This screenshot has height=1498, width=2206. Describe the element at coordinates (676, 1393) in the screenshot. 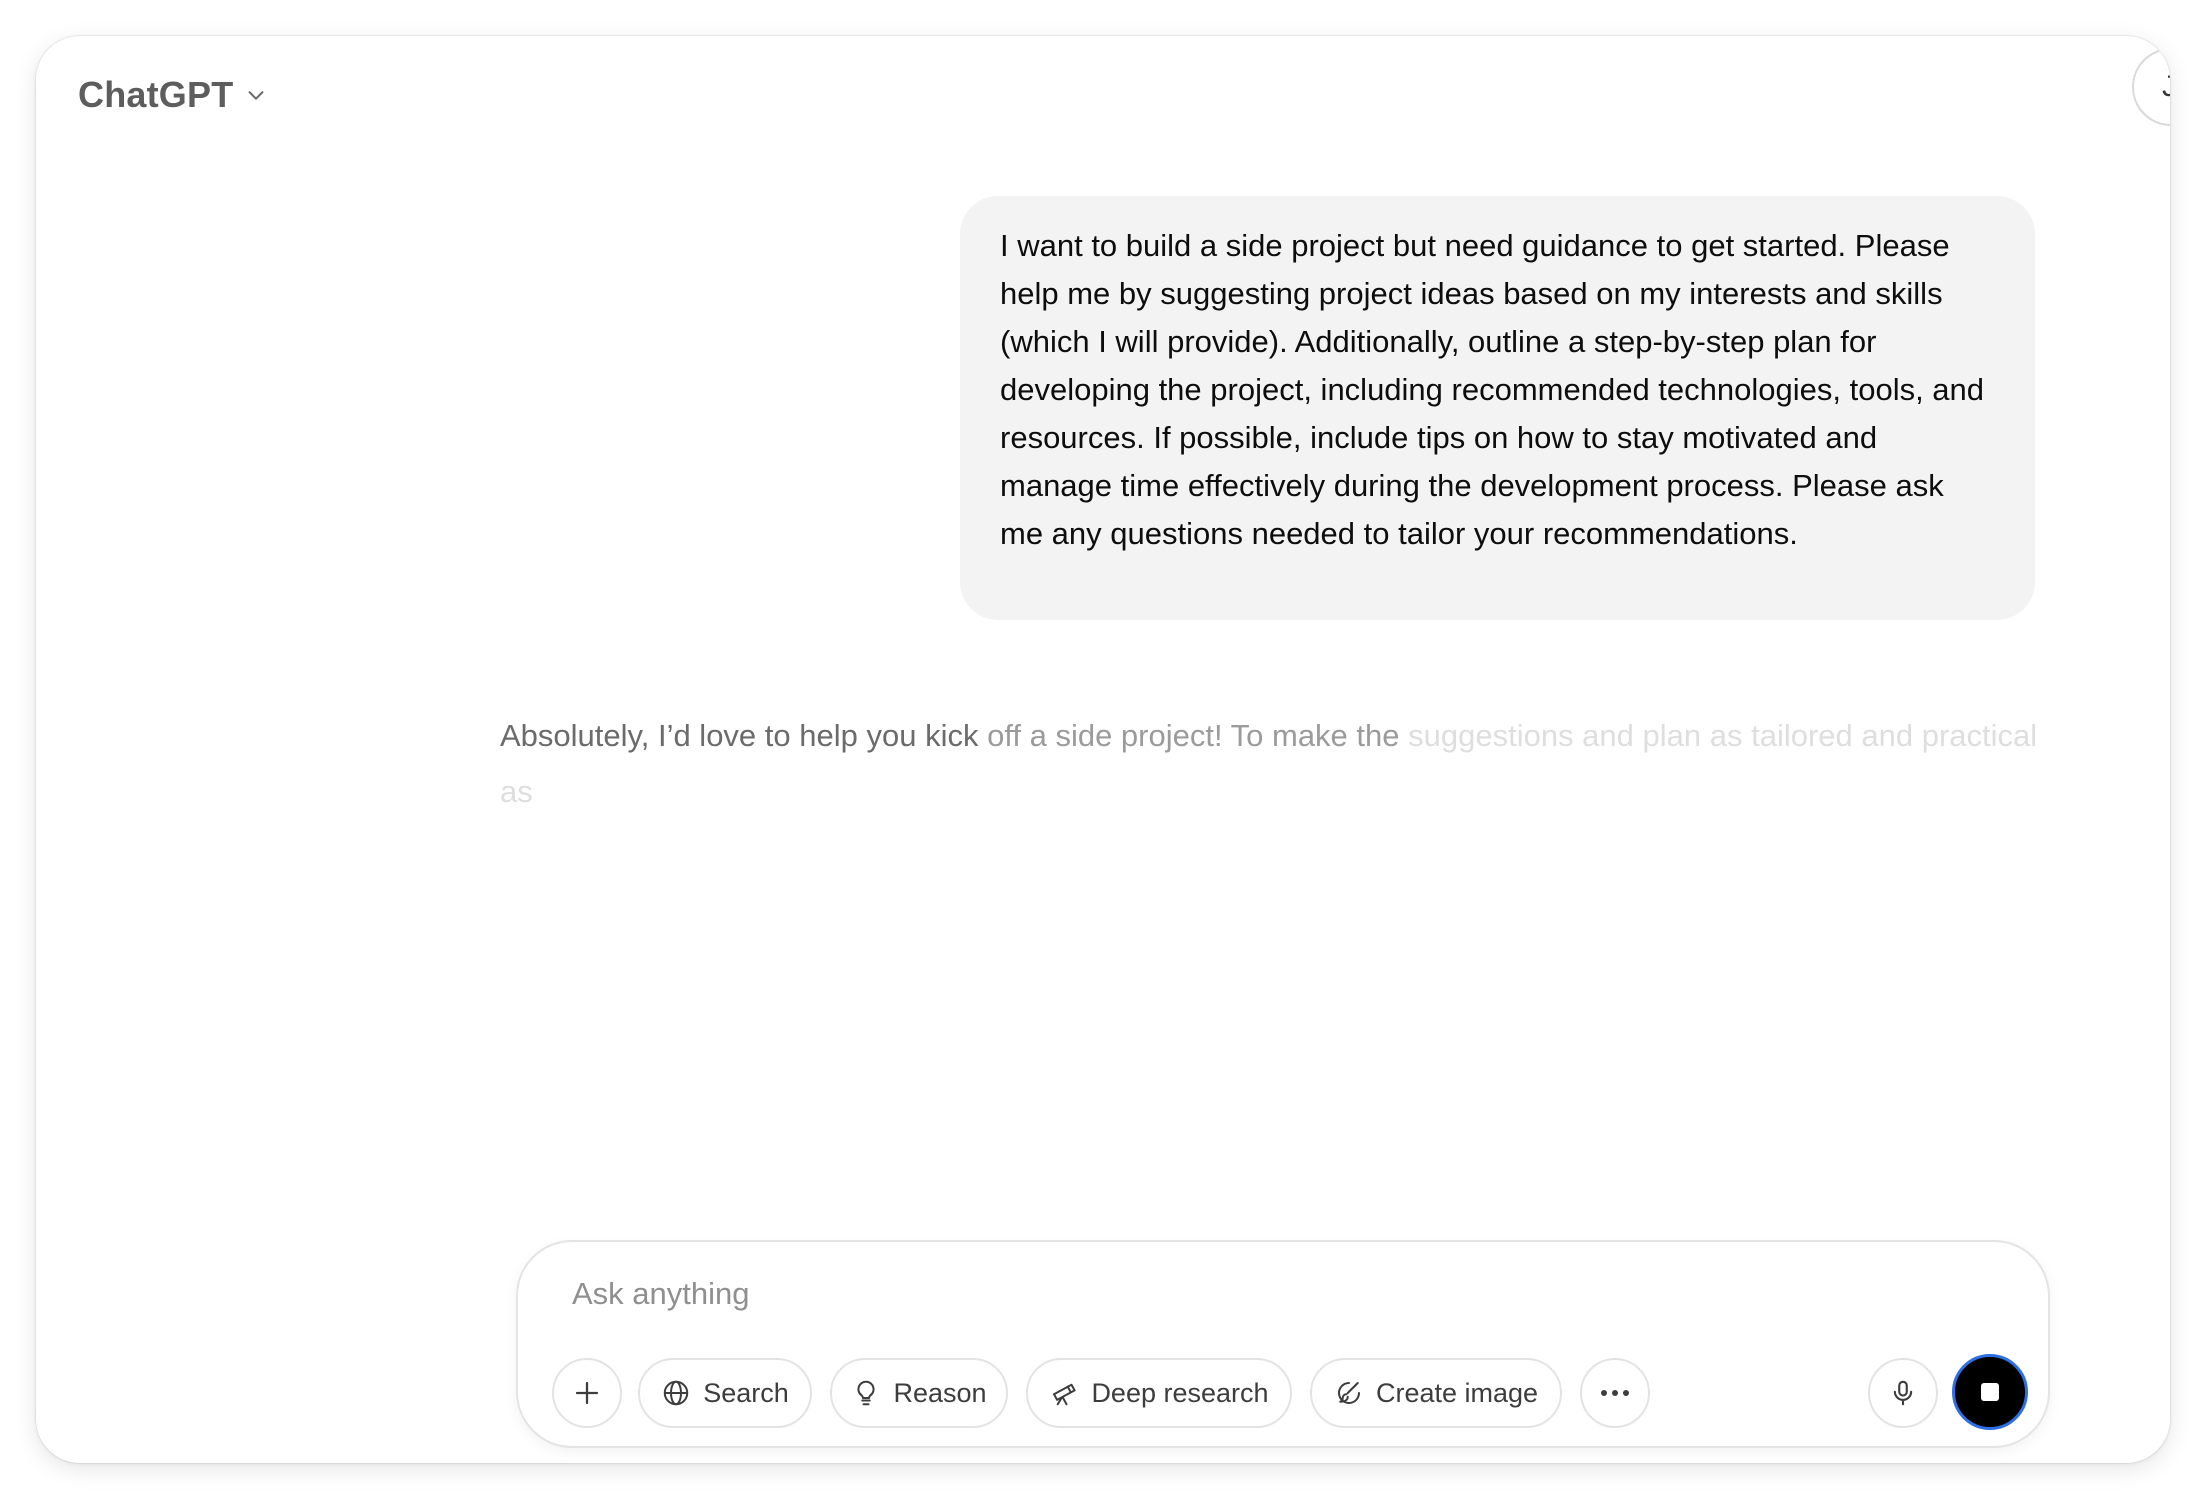

I see `globe-icon` at that location.